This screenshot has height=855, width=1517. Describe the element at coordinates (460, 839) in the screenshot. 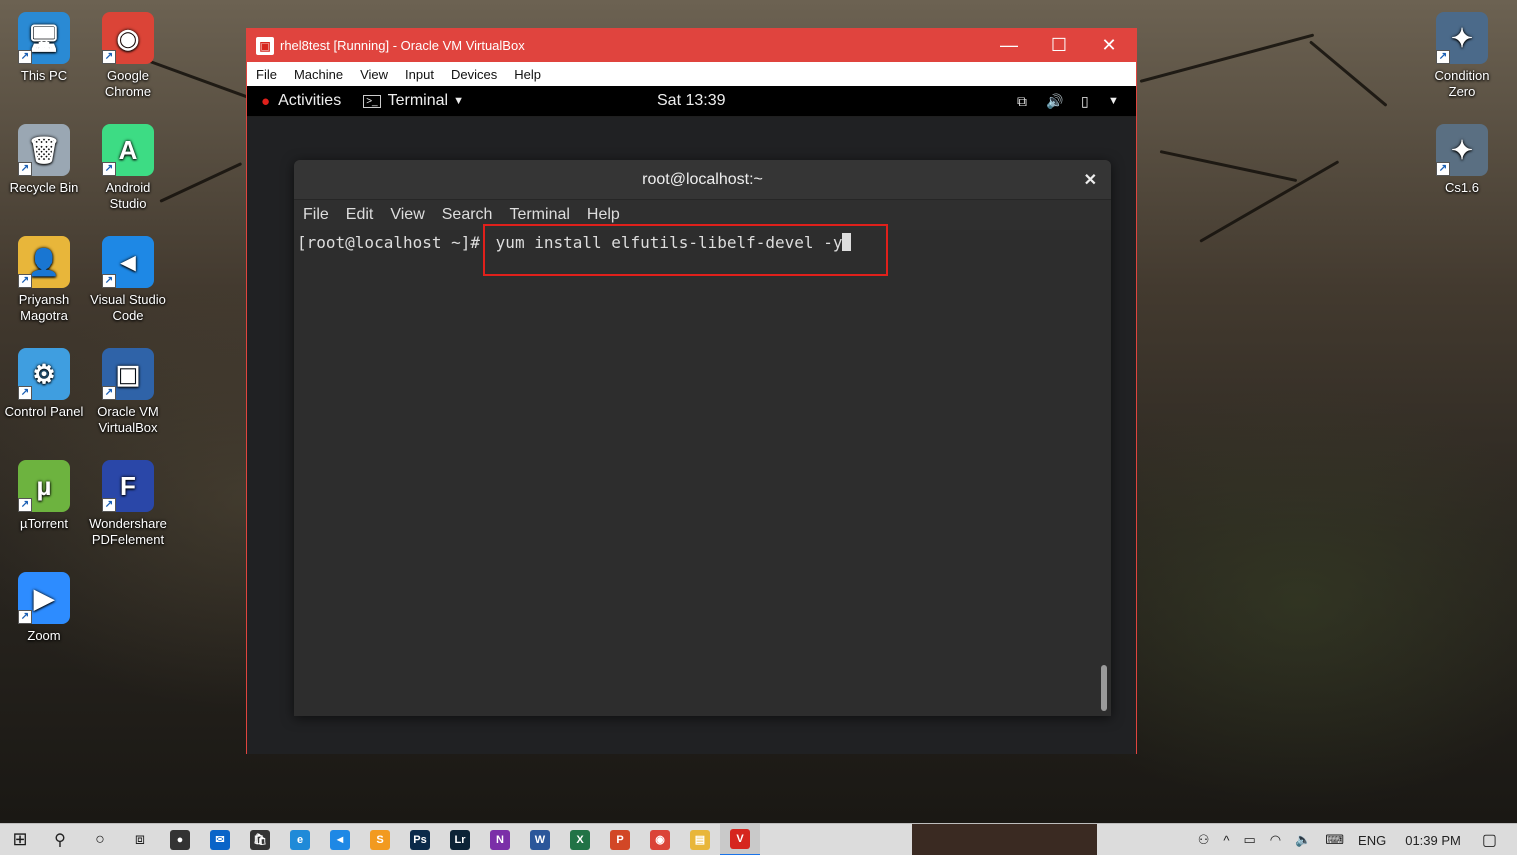

I see `taskbar-app-lightroom: Lr` at that location.